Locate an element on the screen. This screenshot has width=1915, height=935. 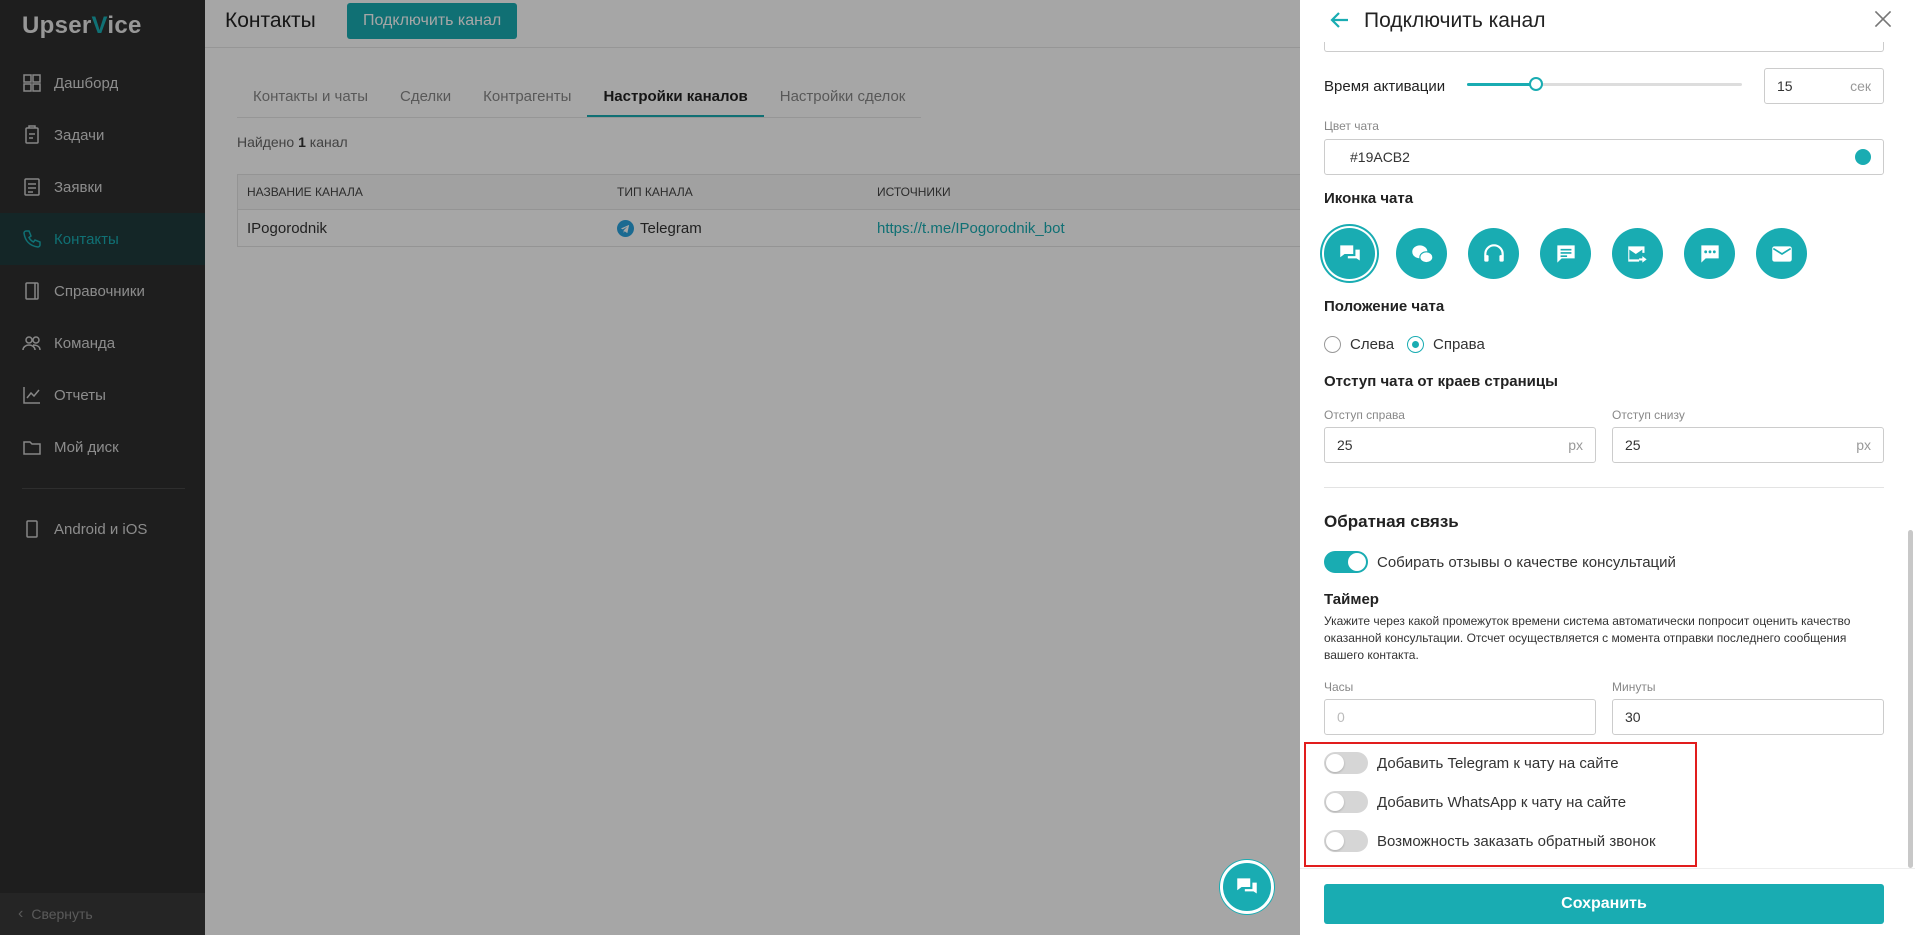
collect-feedback-label: Собирать отзывы о качестве консультаций is located at coordinates (1526, 562).